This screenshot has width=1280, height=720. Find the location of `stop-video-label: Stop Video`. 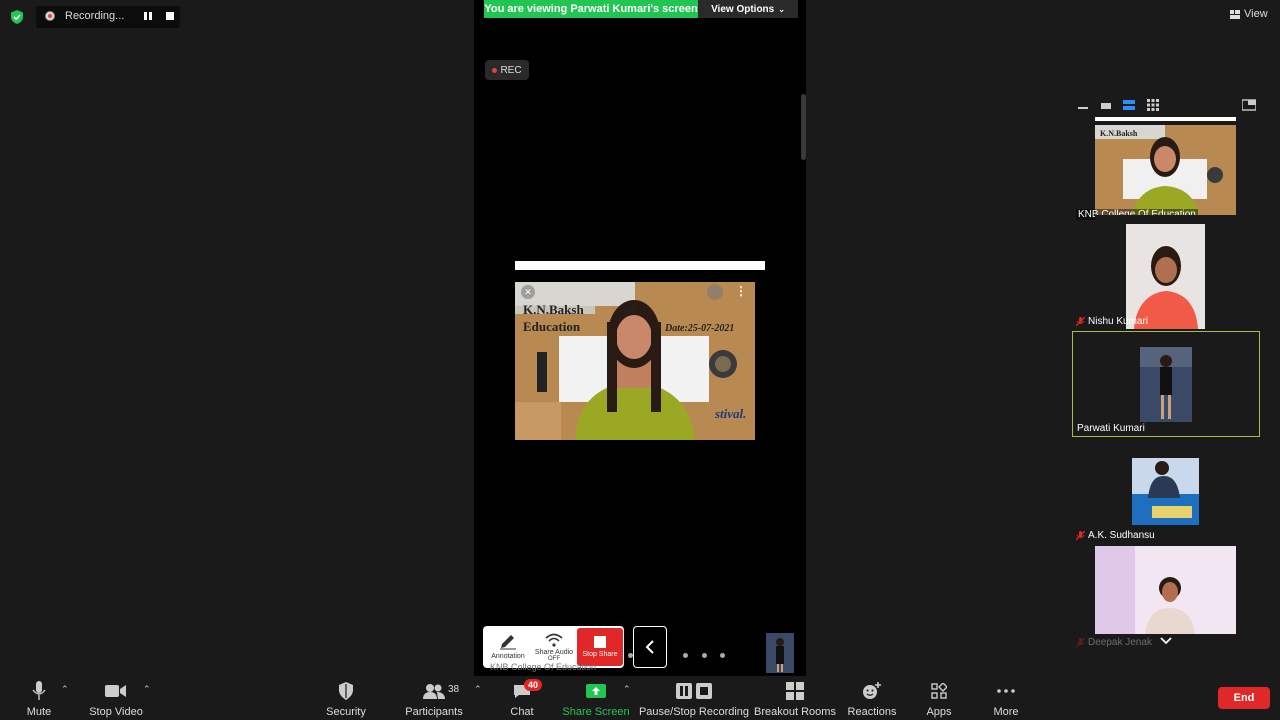

stop-video-label: Stop Video is located at coordinates (116, 712).